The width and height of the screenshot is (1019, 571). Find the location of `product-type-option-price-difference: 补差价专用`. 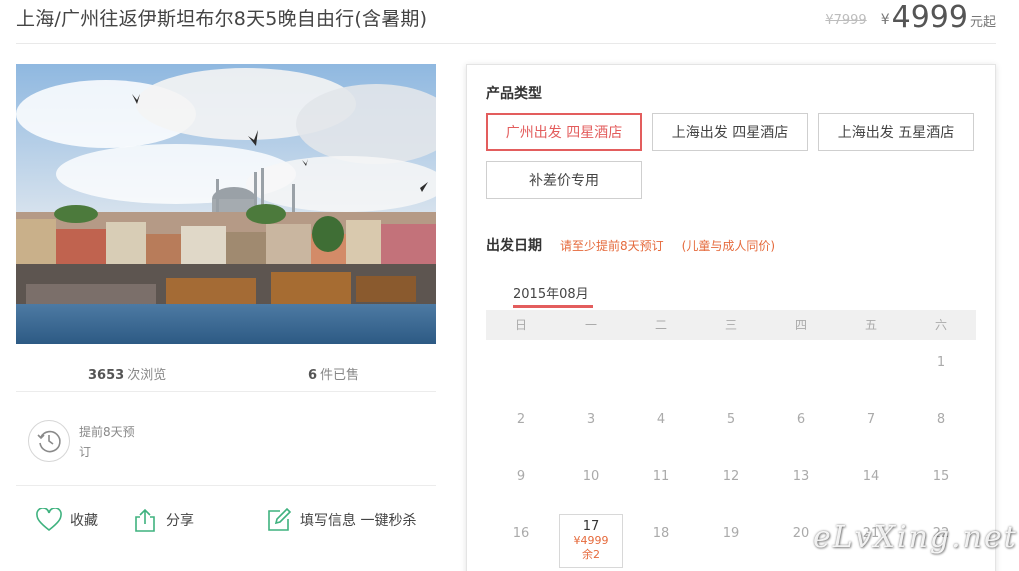

product-type-option-price-difference: 补差价专用 is located at coordinates (564, 180).